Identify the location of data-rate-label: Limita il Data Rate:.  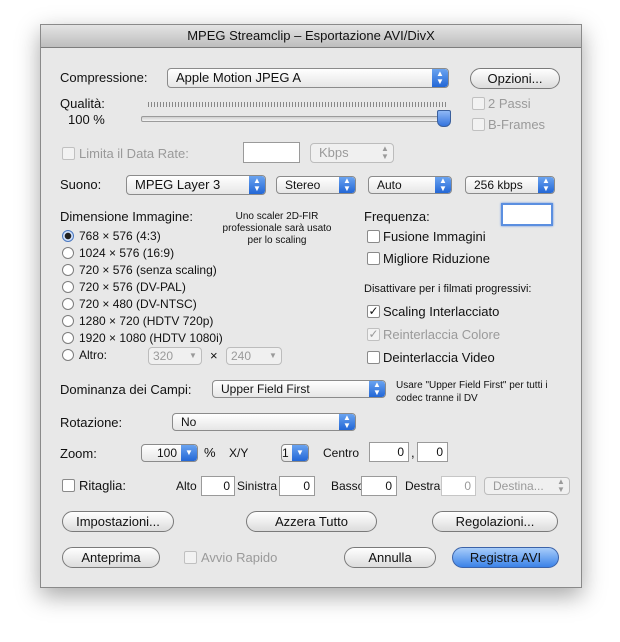
(134, 153).